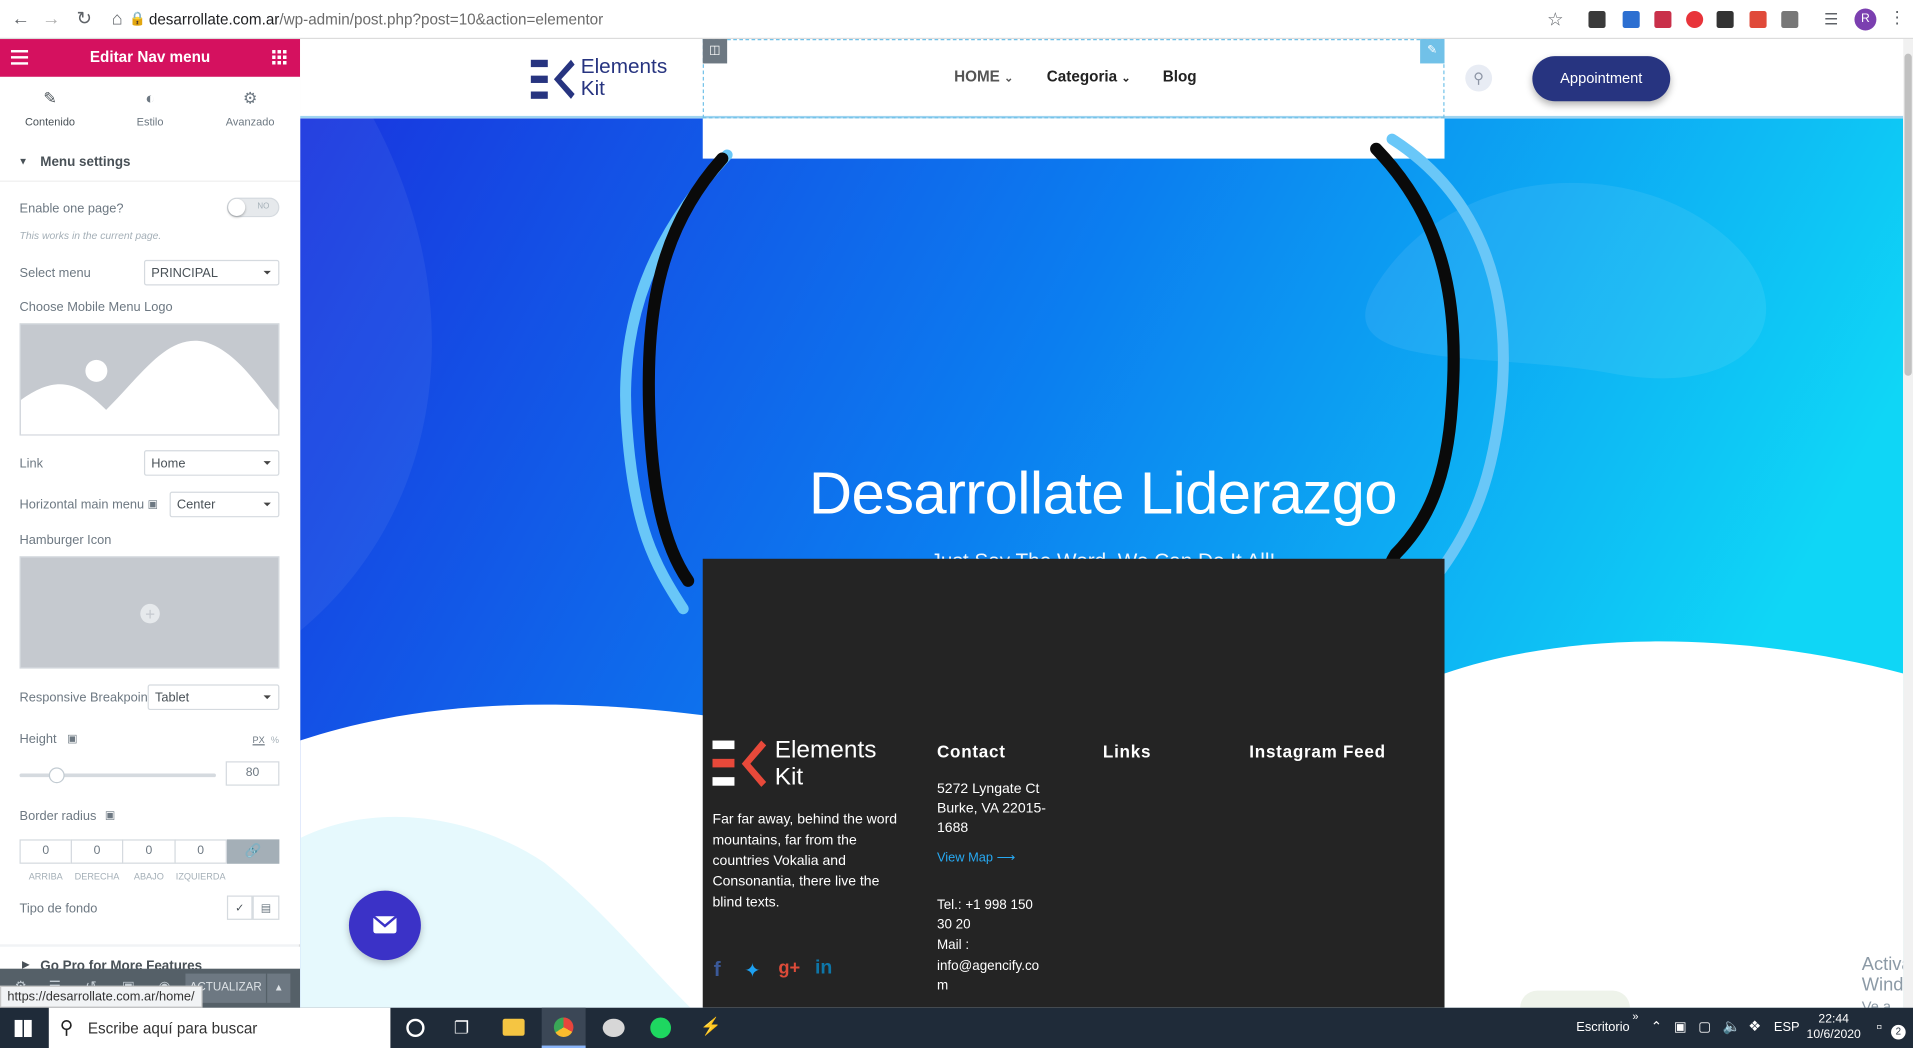  Describe the element at coordinates (239, 907) in the screenshot. I see `brush-icon: ✓` at that location.